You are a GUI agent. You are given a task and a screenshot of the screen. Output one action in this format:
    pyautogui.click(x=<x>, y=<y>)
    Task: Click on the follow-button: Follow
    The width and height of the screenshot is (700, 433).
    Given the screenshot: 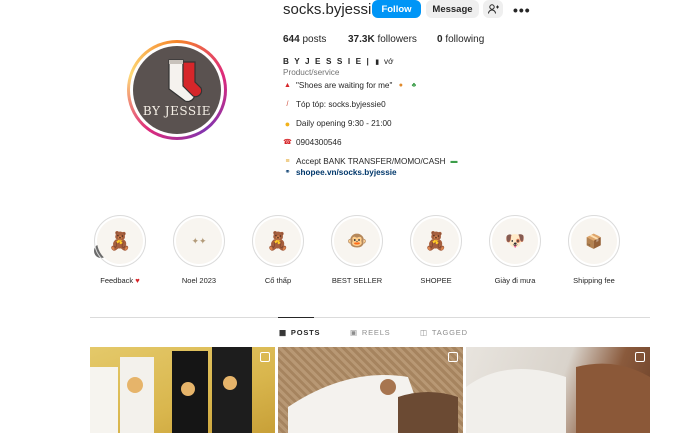 What is the action you would take?
    pyautogui.click(x=396, y=9)
    